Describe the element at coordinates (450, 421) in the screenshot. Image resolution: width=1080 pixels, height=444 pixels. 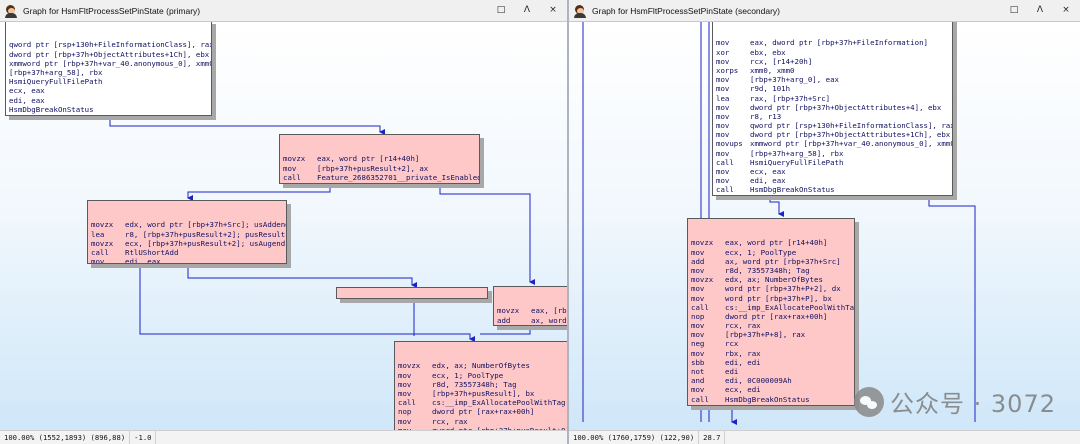
I see `asm-operands: rcx, rax` at that location.